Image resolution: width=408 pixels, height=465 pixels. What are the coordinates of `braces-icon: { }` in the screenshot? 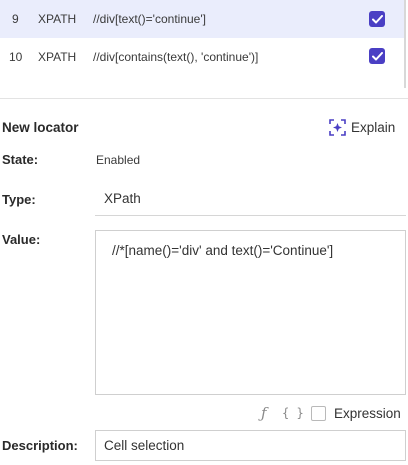 It's located at (293, 413).